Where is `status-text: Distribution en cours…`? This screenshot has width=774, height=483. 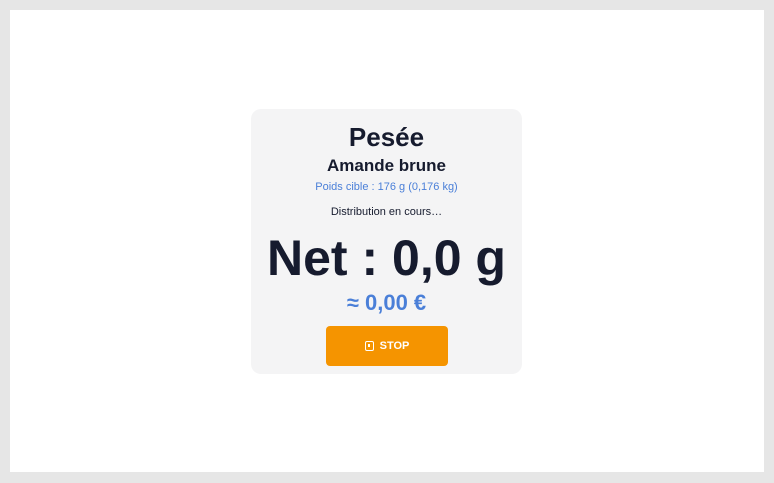 status-text: Distribution en cours… is located at coordinates (386, 212).